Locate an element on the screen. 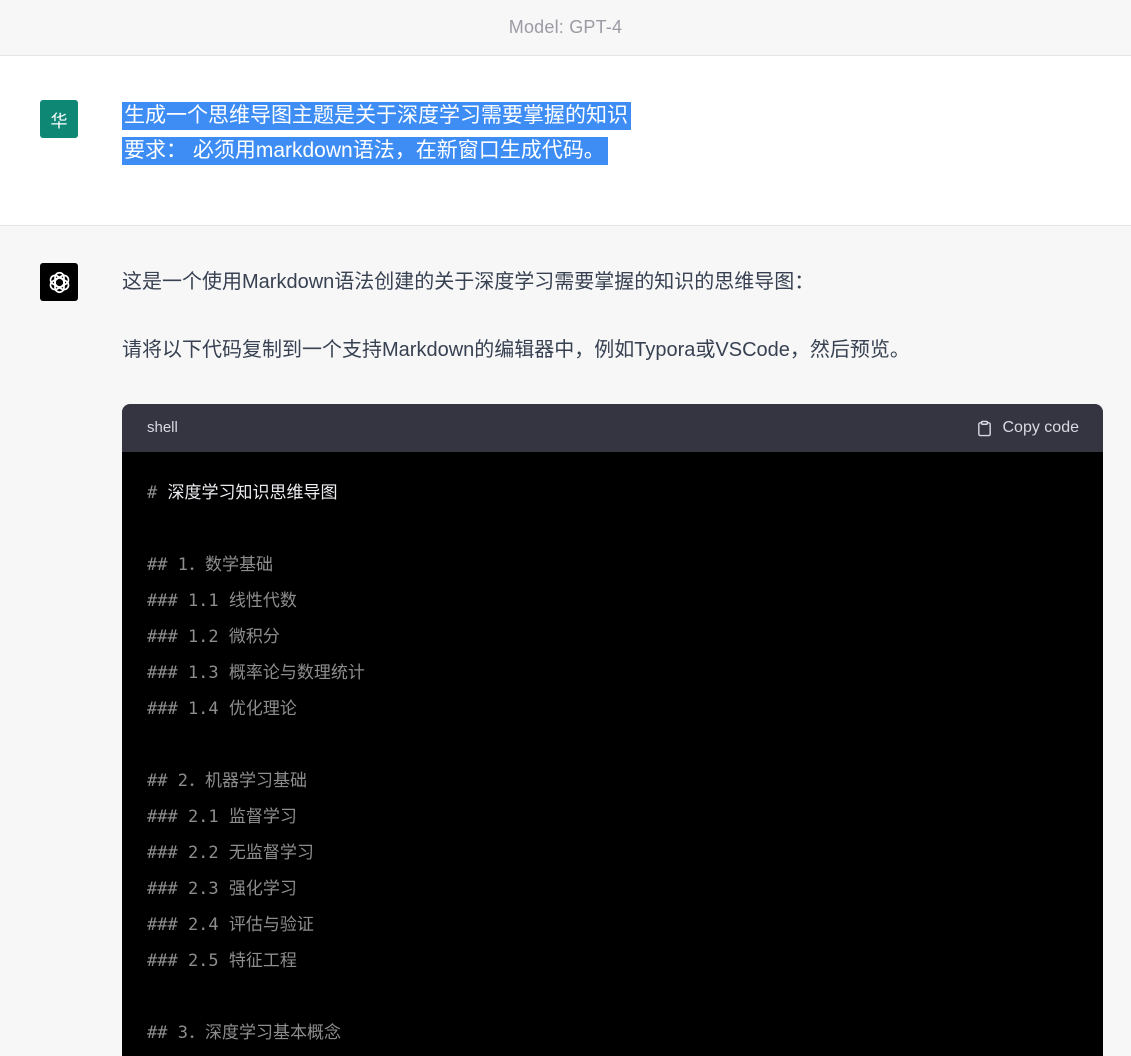  assistant-paragraph-1: 这是一个使用Markdown语法创建的关于深度学习需要掌握的知识的思维导图： is located at coordinates (468, 282).